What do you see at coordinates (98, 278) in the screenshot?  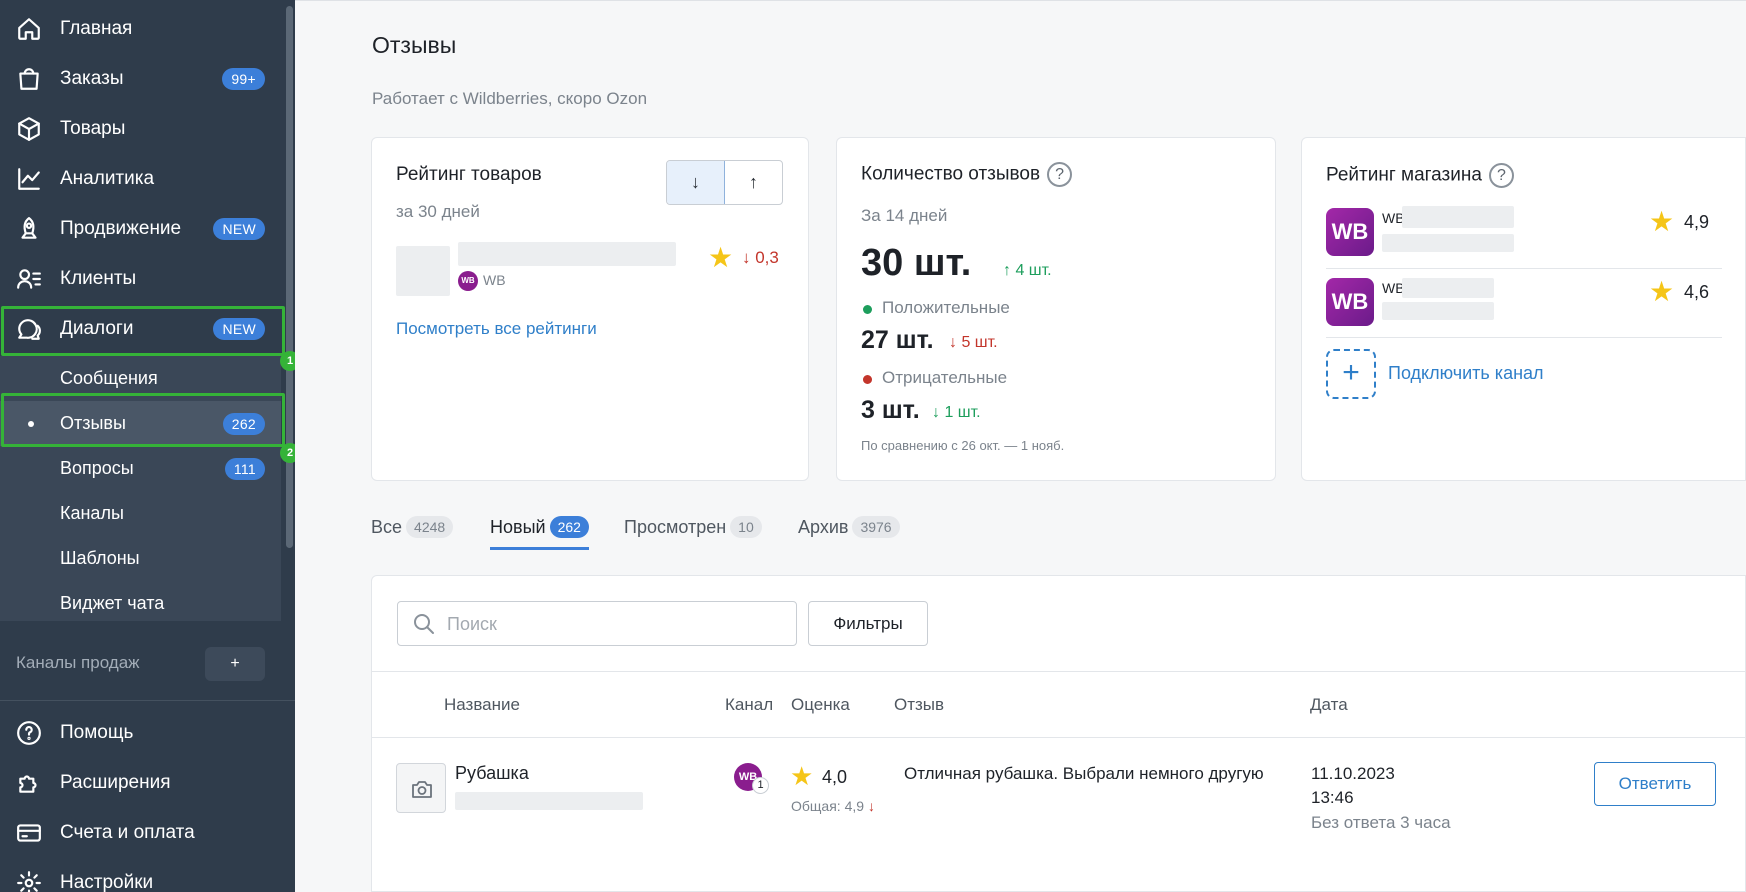 I see `nav-label: Клиенты` at bounding box center [98, 278].